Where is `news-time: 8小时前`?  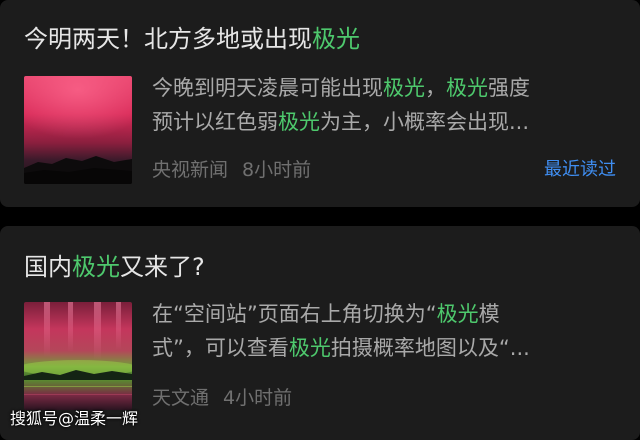 news-time: 8小时前 is located at coordinates (277, 170).